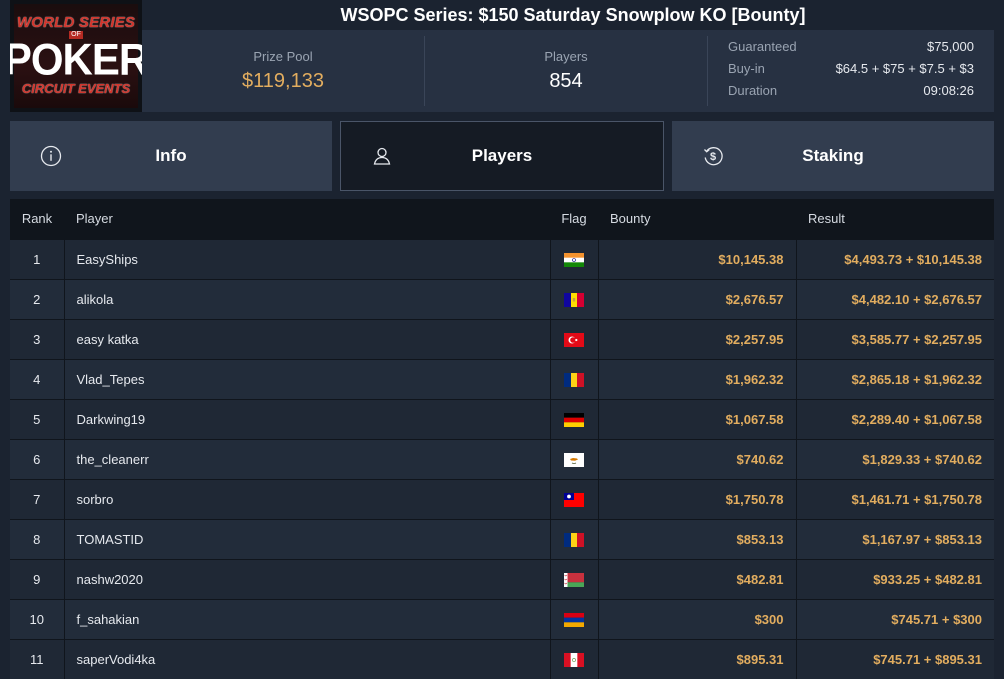  What do you see at coordinates (894, 259) in the screenshot?
I see `row-result: $4,493.73 + $10,145.38` at bounding box center [894, 259].